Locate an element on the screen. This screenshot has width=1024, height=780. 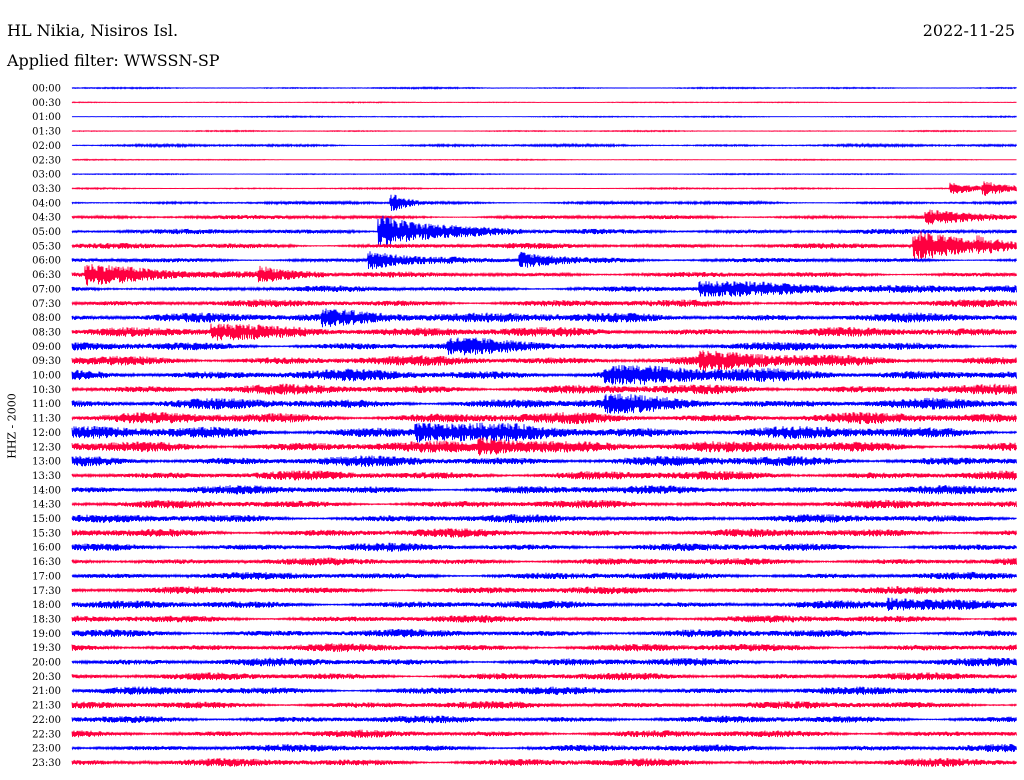
time-tick-label: 02:30 is located at coordinates (46, 160).